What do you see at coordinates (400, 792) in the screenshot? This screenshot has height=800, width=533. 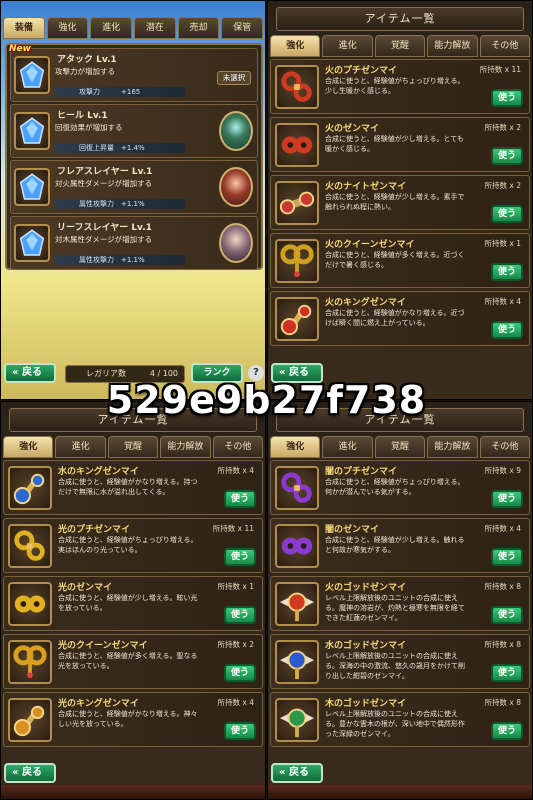 I see `bottom-bar` at bounding box center [400, 792].